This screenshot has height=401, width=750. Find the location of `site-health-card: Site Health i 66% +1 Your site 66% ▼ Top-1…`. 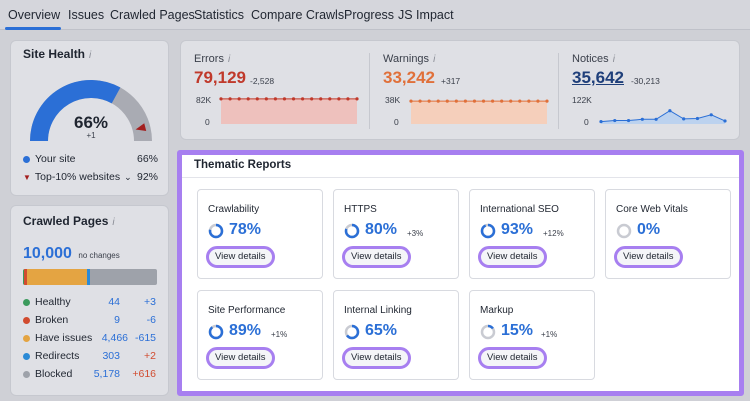

site-health-card: Site Health i 66% +1 Your site 66% ▼ Top-1… is located at coordinates (89, 118).